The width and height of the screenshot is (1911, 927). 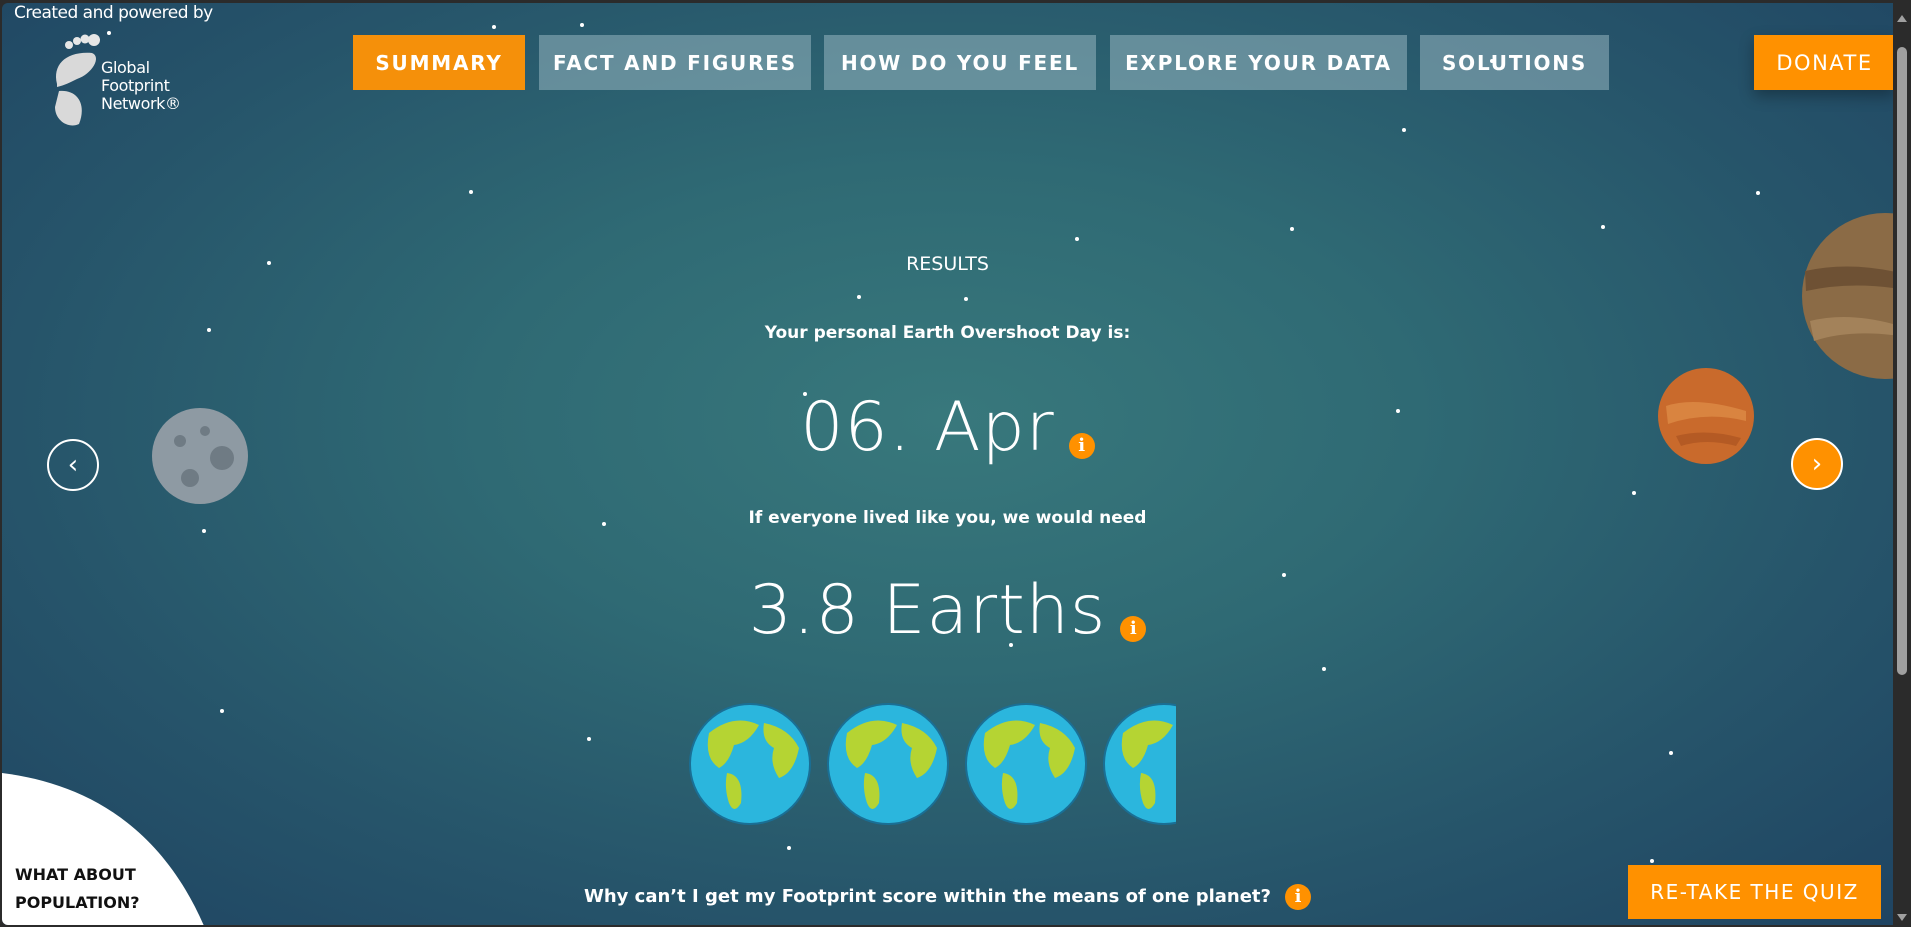 I want to click on overshoot-label: Your personal Earth Overshoot Day is:, so click(x=947, y=333).